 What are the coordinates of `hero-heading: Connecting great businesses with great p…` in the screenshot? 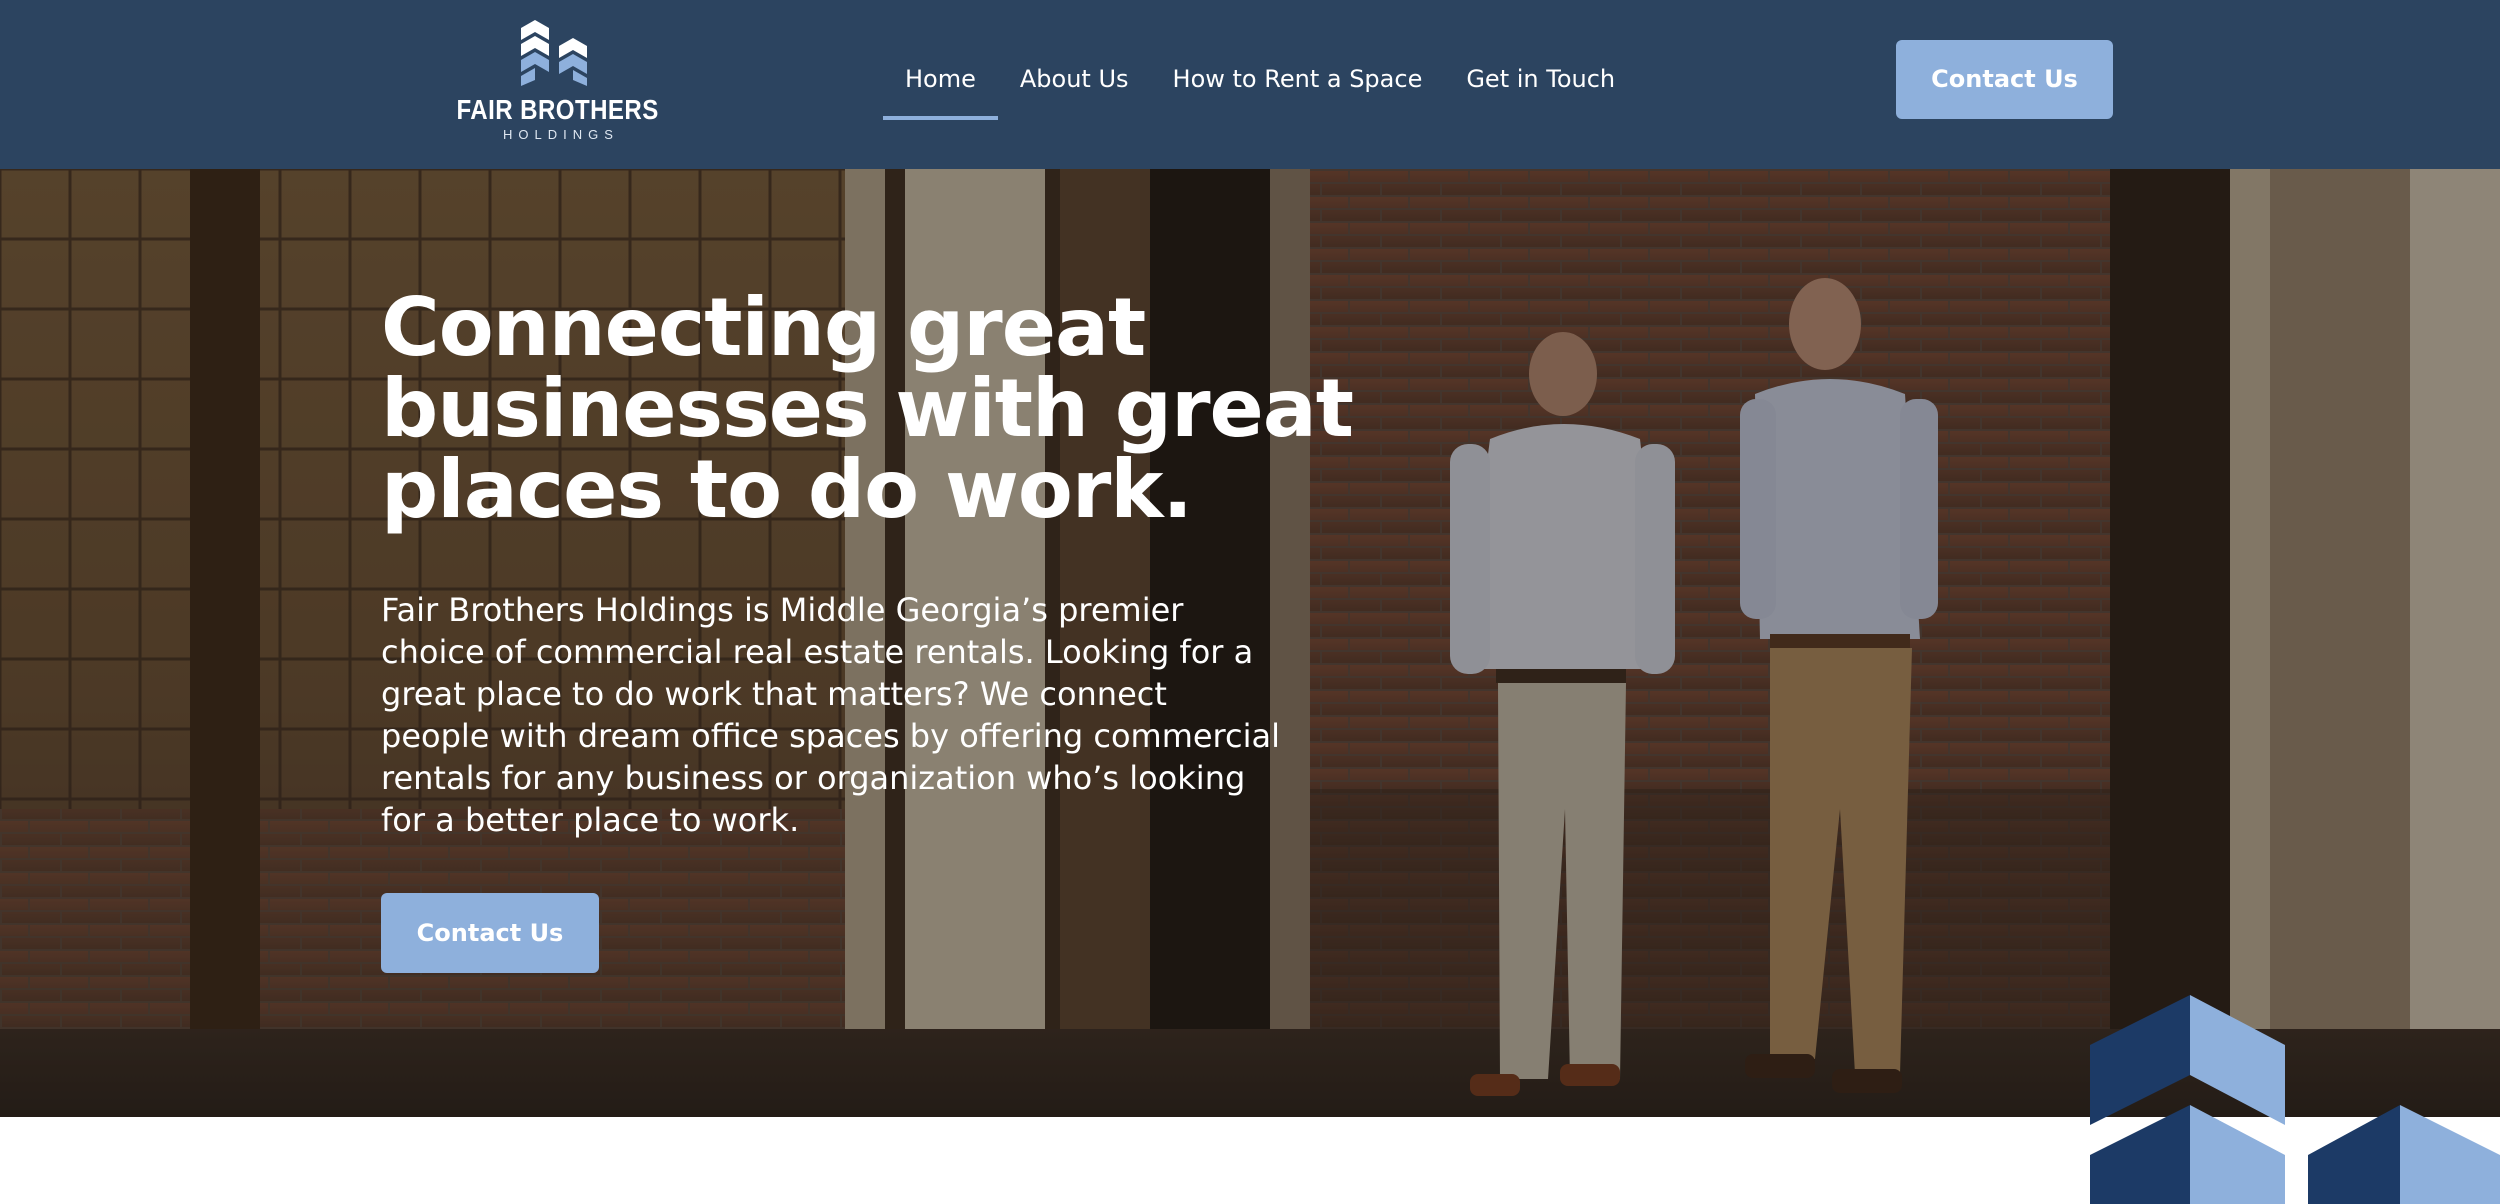 It's located at (867, 408).